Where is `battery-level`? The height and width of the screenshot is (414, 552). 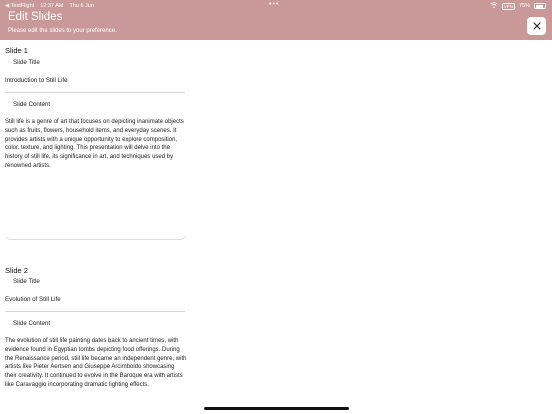
battery-level is located at coordinates (539, 6).